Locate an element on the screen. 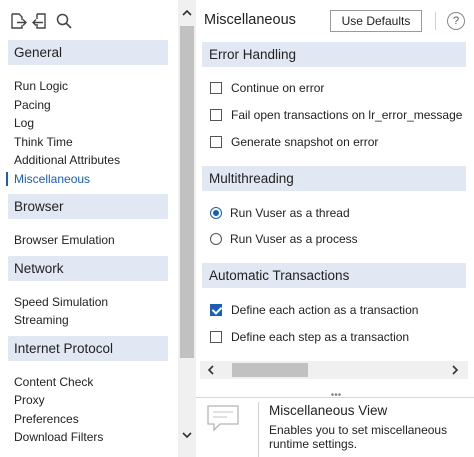  panel-header: Miscellaneous Use Defaults ? is located at coordinates (335, 20).